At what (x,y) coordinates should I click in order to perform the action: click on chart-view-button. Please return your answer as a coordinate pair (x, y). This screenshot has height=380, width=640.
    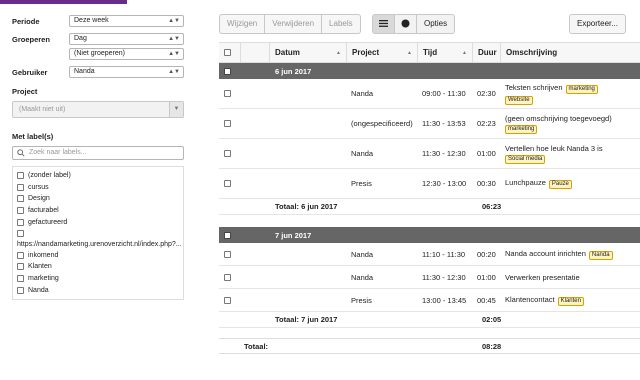
    Looking at the image, I should click on (406, 24).